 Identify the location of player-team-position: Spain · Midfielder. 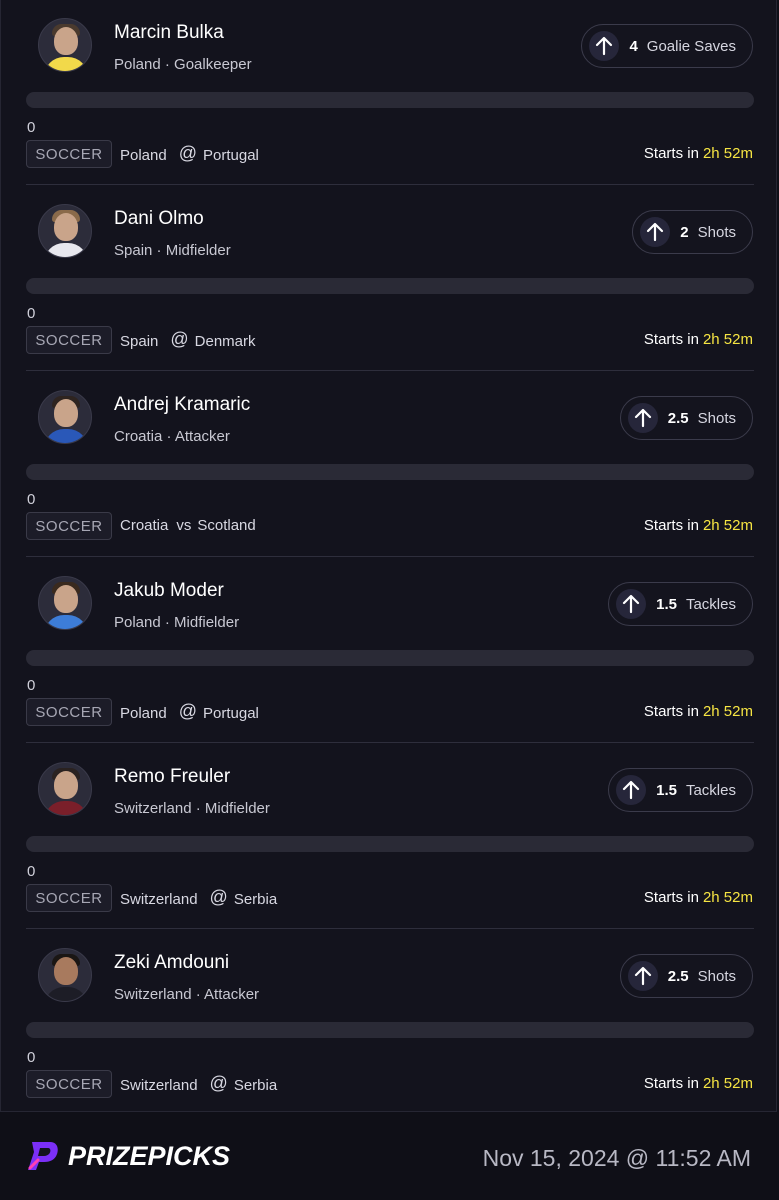
(172, 250).